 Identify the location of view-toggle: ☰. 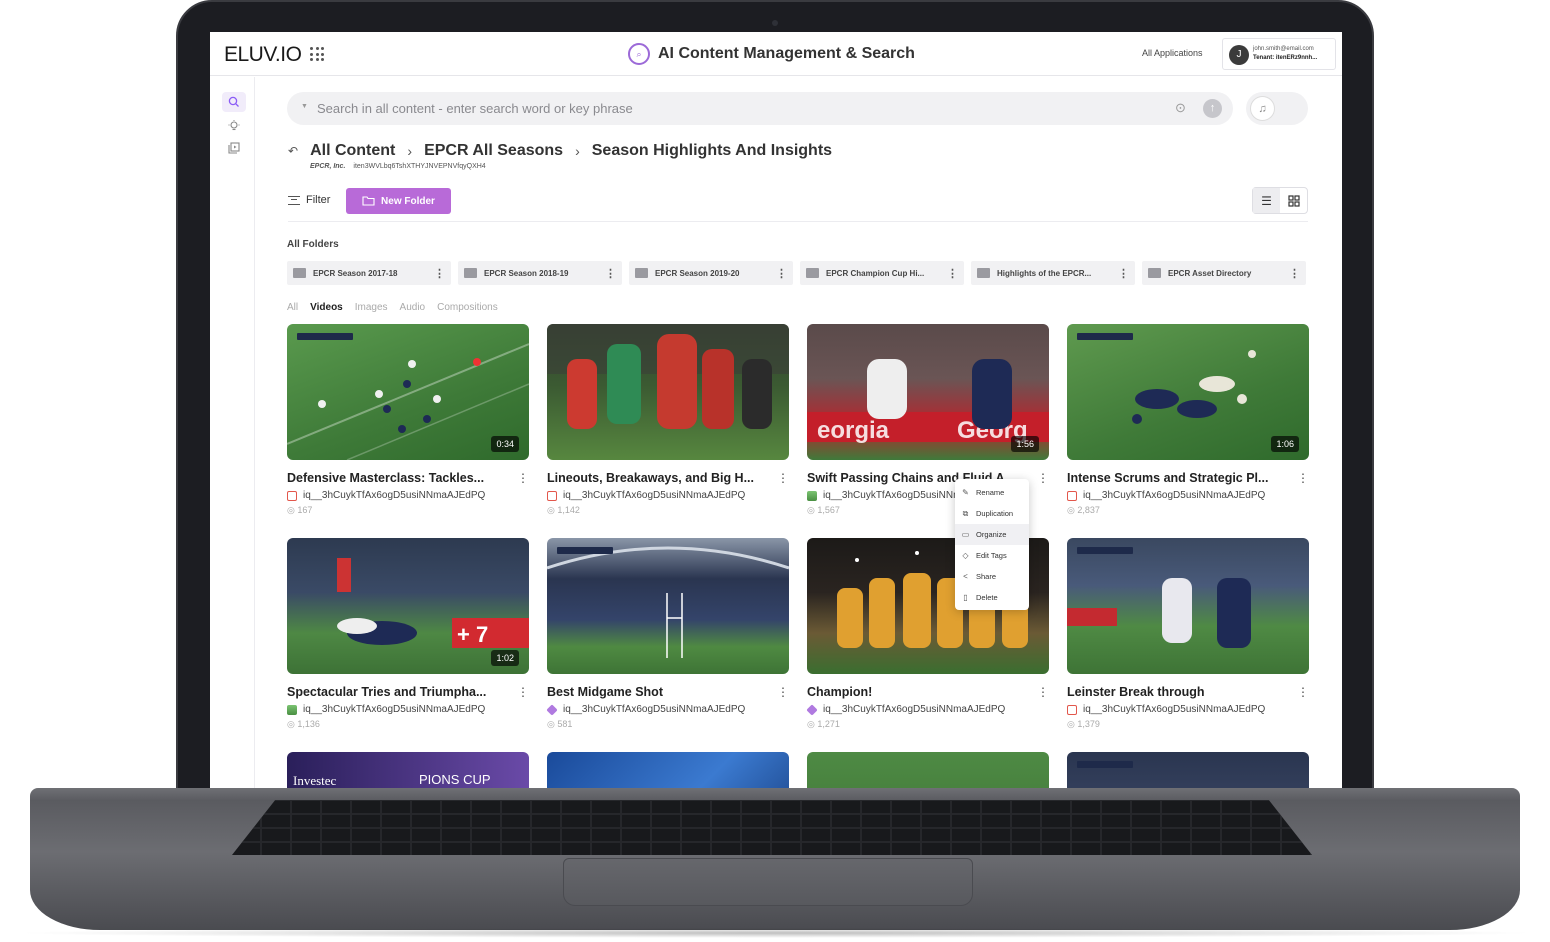
(1280, 200).